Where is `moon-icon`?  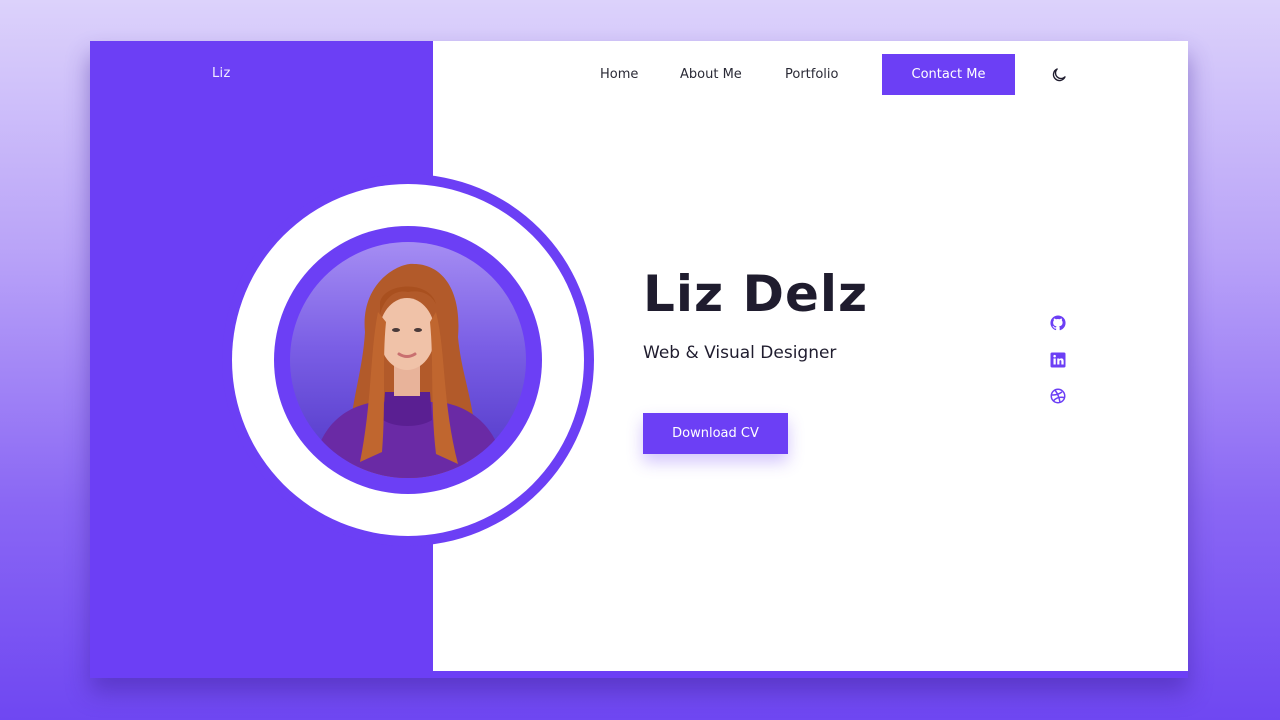 moon-icon is located at coordinates (1059, 75).